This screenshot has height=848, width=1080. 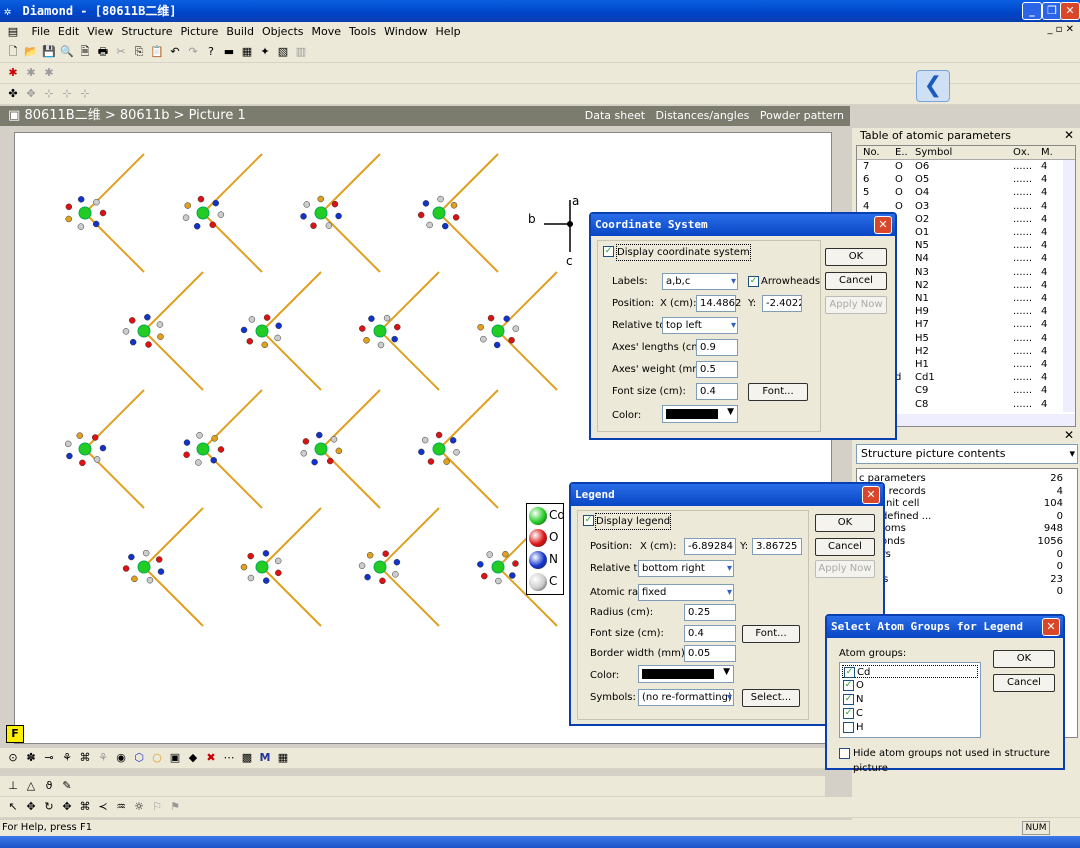 I want to click on frame-label: F, so click(x=15, y=734).